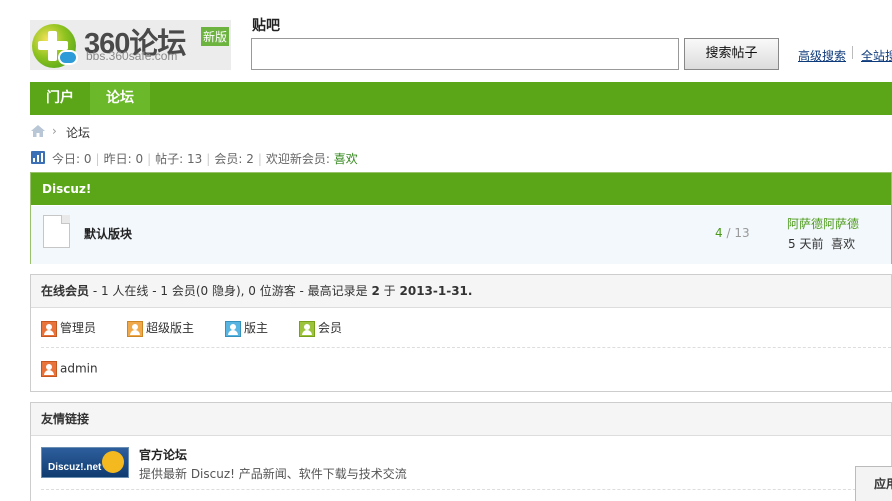 The image size is (892, 501). I want to click on main-nav: 门户 论坛, so click(461, 98).